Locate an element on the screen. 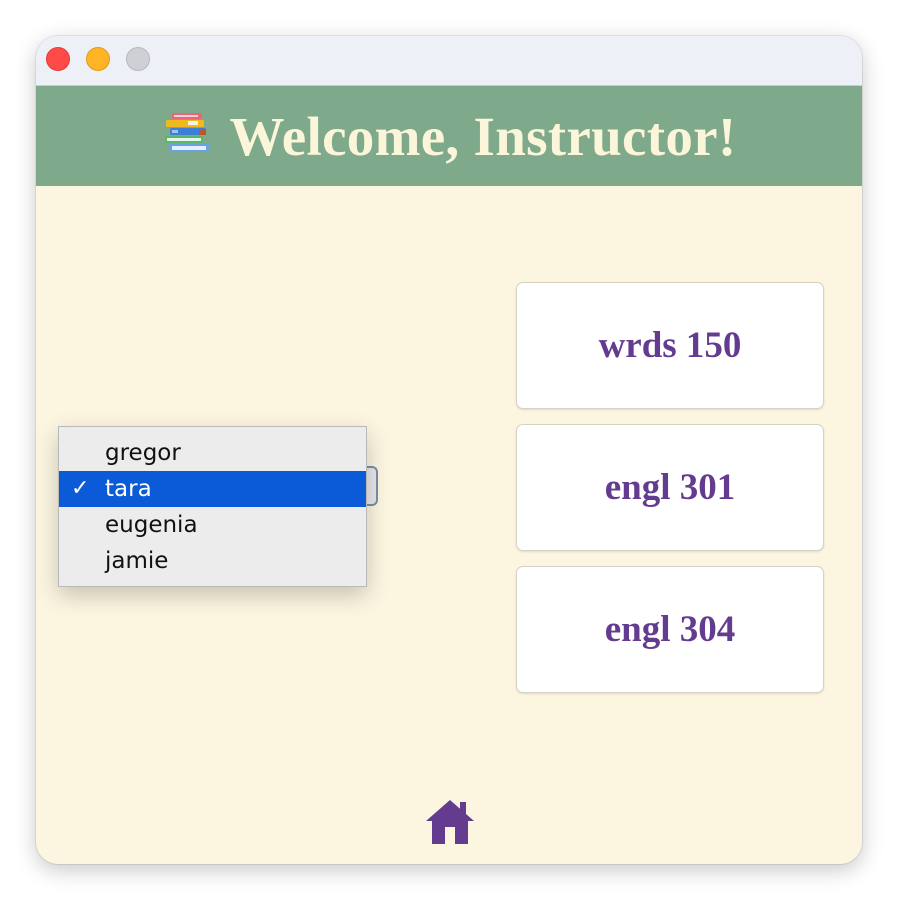  dropdown-option-tara: ✓ tara is located at coordinates (212, 489).